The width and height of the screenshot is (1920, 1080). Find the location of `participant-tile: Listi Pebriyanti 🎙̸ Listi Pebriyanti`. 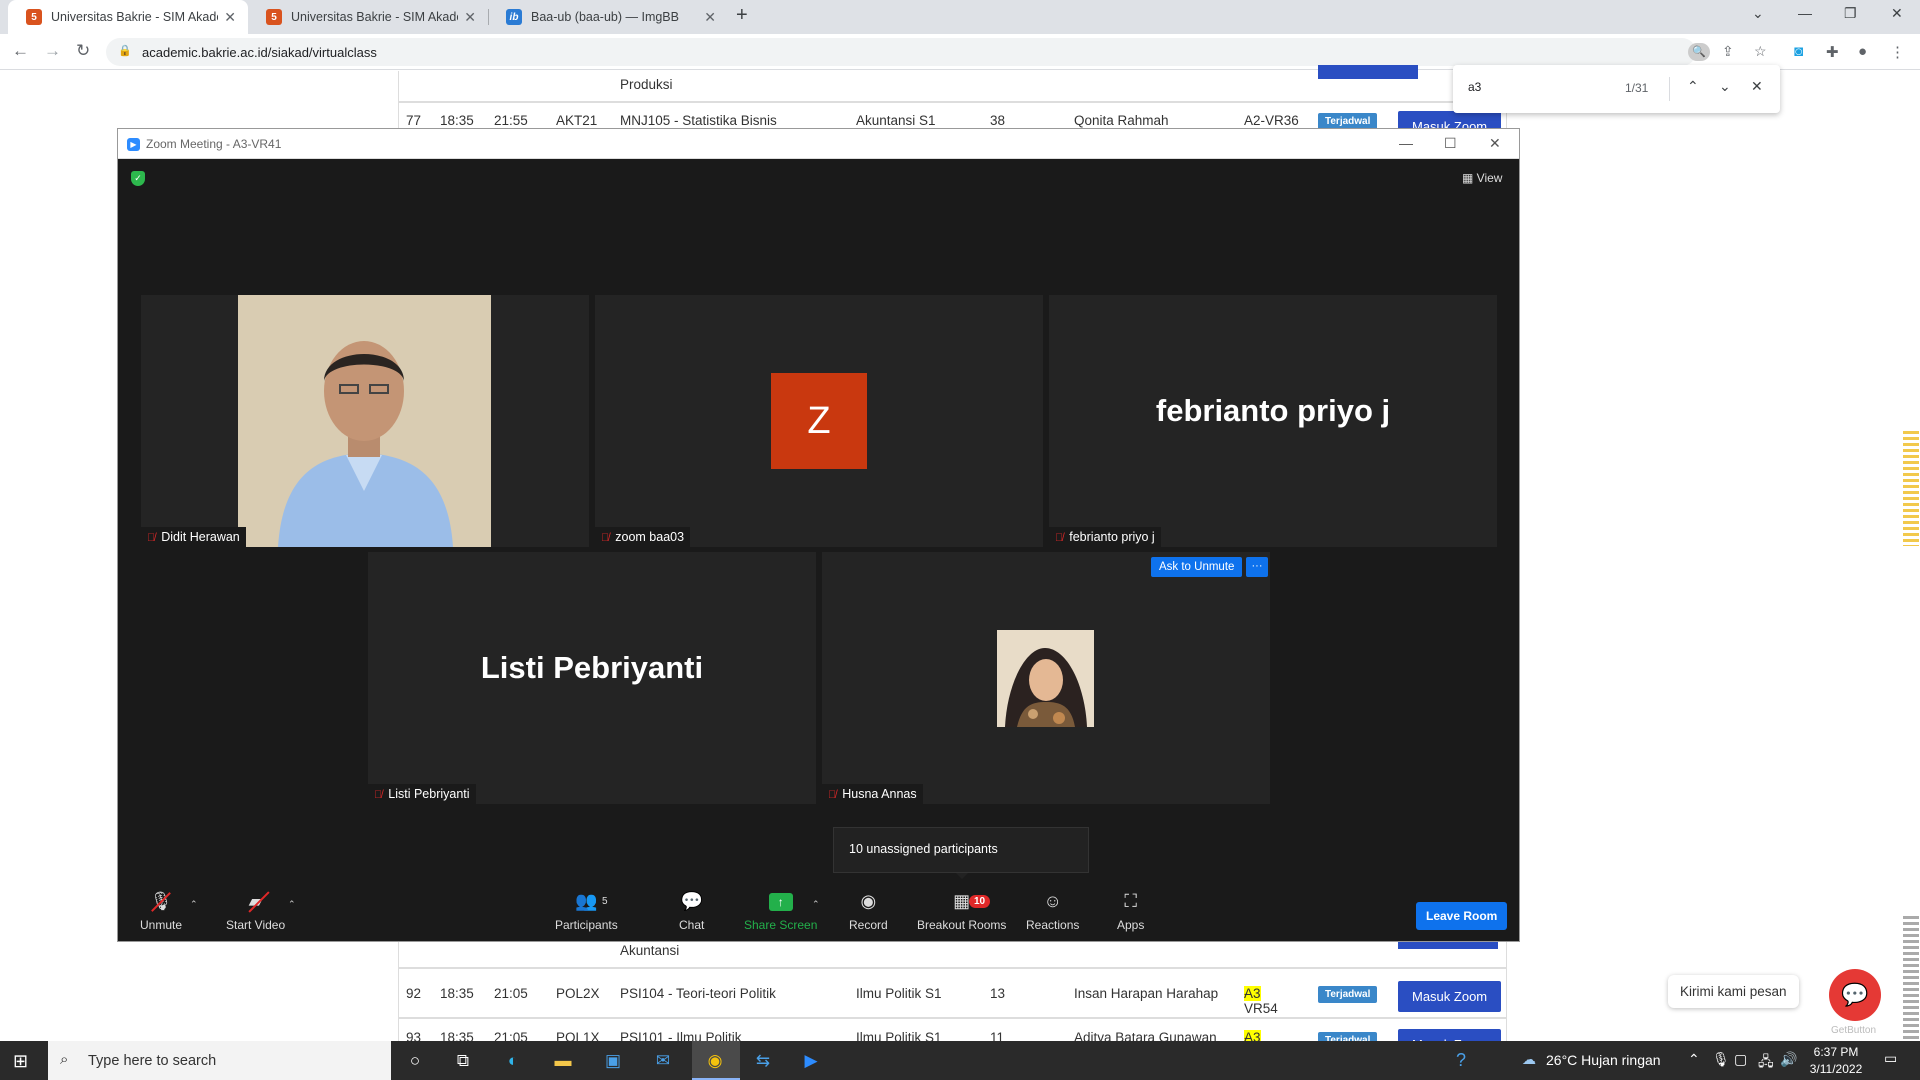

participant-tile: Listi Pebriyanti 🎙̸ Listi Pebriyanti is located at coordinates (592, 678).